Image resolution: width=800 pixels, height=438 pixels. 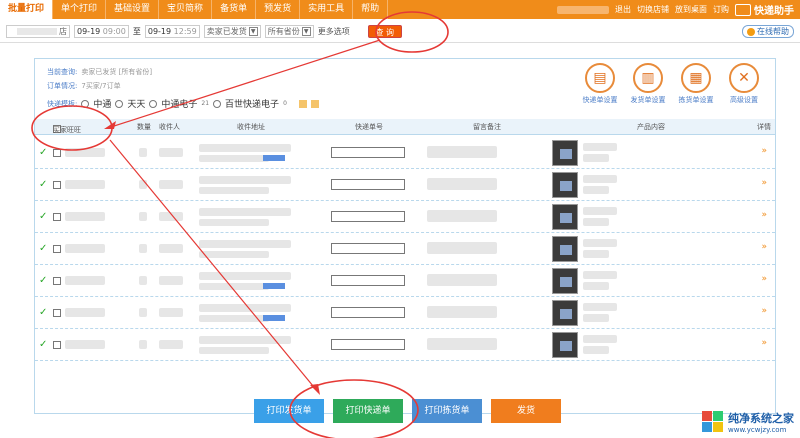 What do you see at coordinates (80, 9) in the screenshot?
I see `tab-single-print: 单个打印` at bounding box center [80, 9].